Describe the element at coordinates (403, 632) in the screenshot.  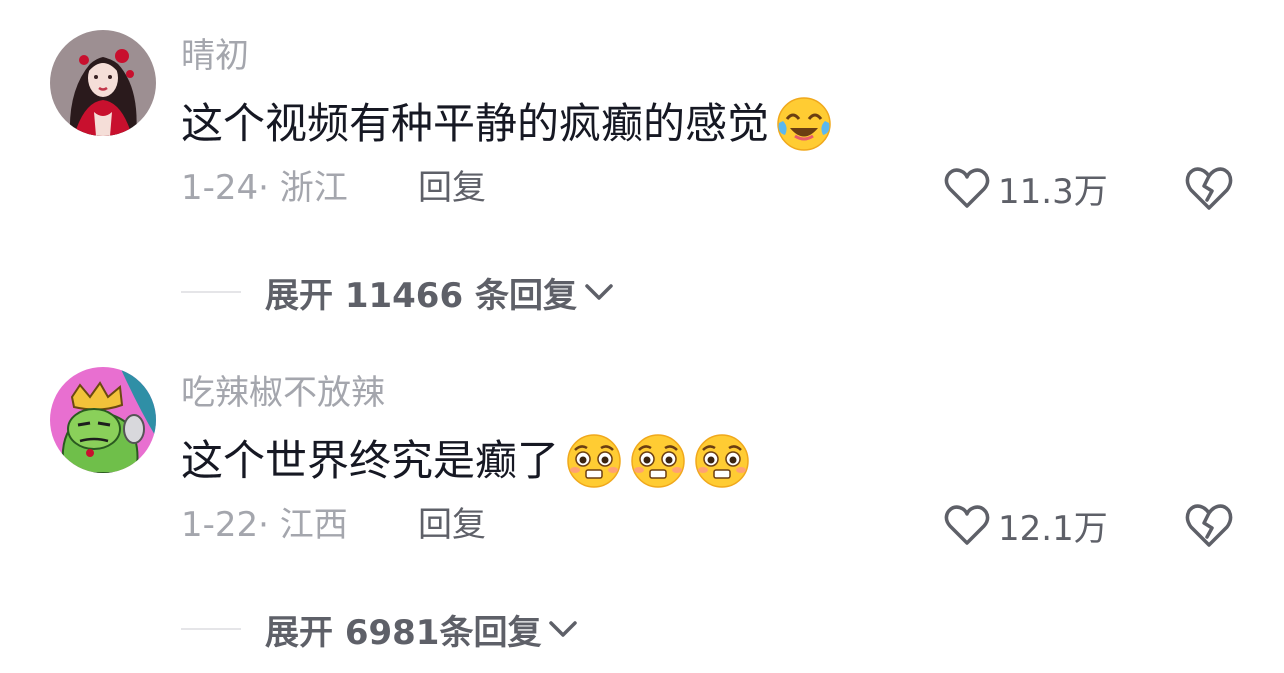
I see `expand-replies-label: 展开 6981条回复` at that location.